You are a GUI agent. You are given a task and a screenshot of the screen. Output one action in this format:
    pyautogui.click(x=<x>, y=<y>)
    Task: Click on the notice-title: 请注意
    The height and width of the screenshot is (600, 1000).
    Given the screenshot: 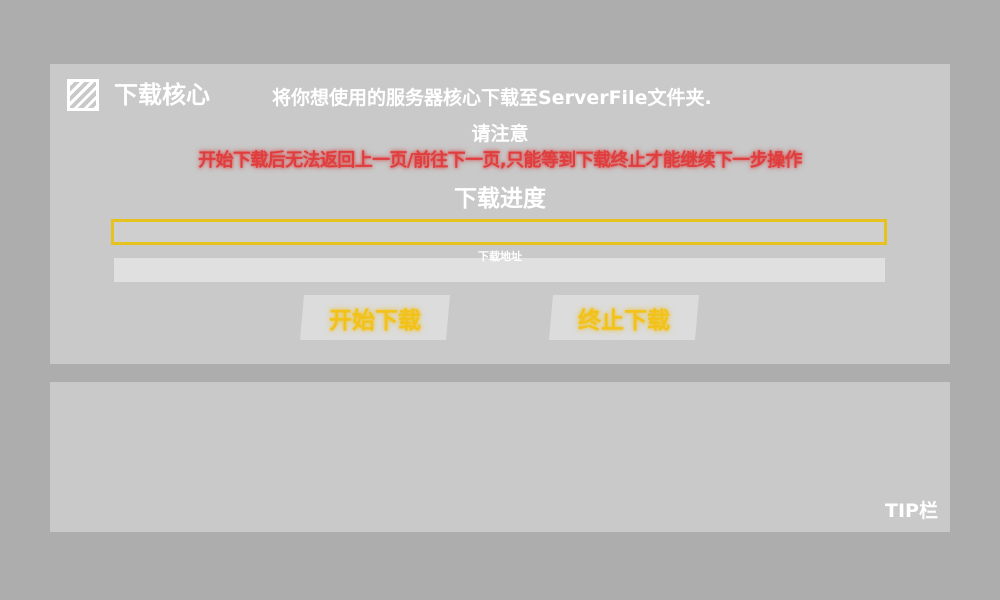 What is the action you would take?
    pyautogui.click(x=500, y=134)
    